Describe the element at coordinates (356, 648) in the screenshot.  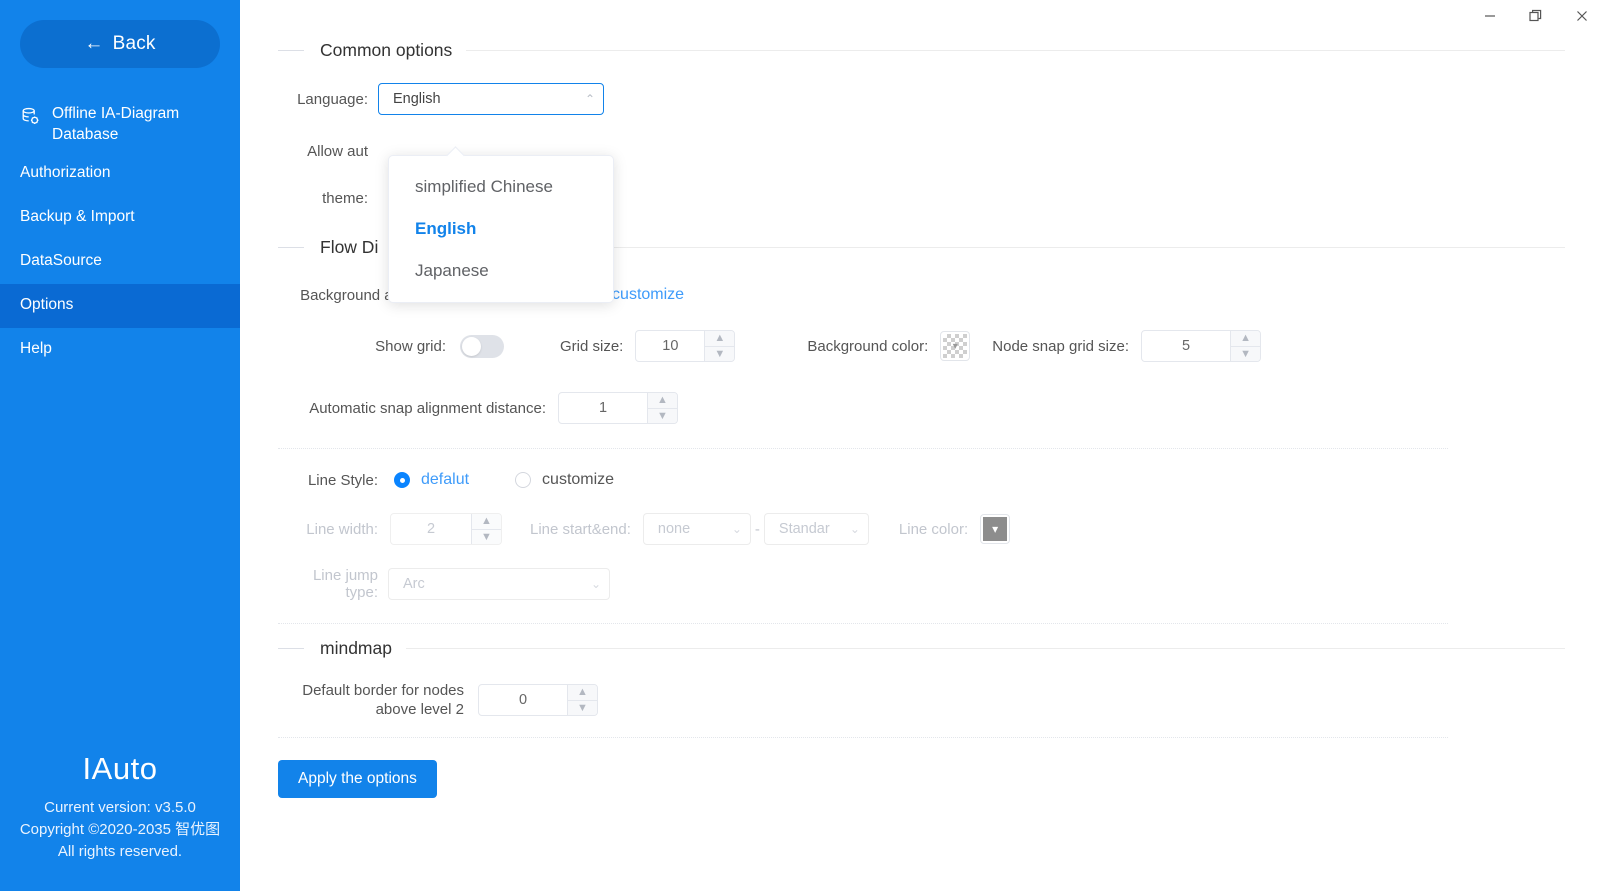
I see `mindmap-title: mindmap` at that location.